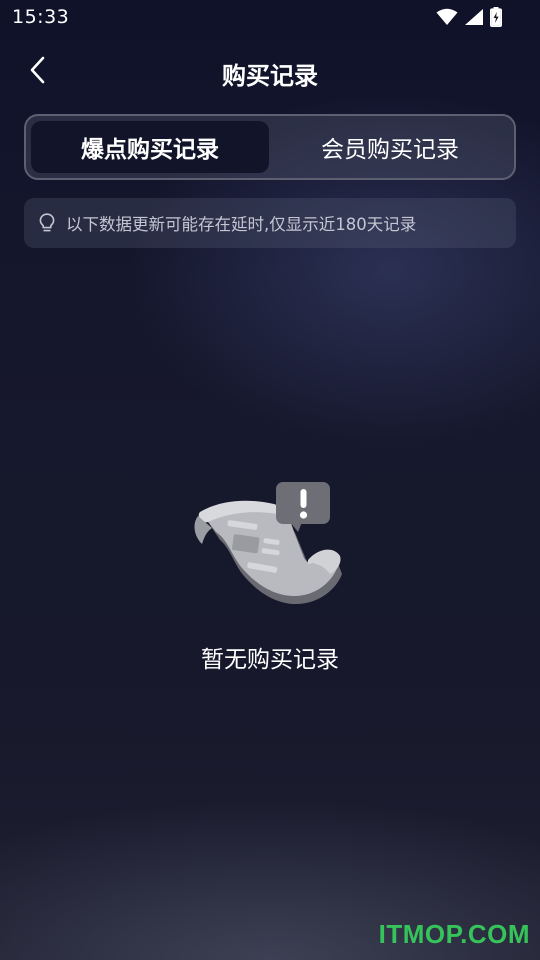  What do you see at coordinates (41, 17) in the screenshot?
I see `status-time: 15:33` at bounding box center [41, 17].